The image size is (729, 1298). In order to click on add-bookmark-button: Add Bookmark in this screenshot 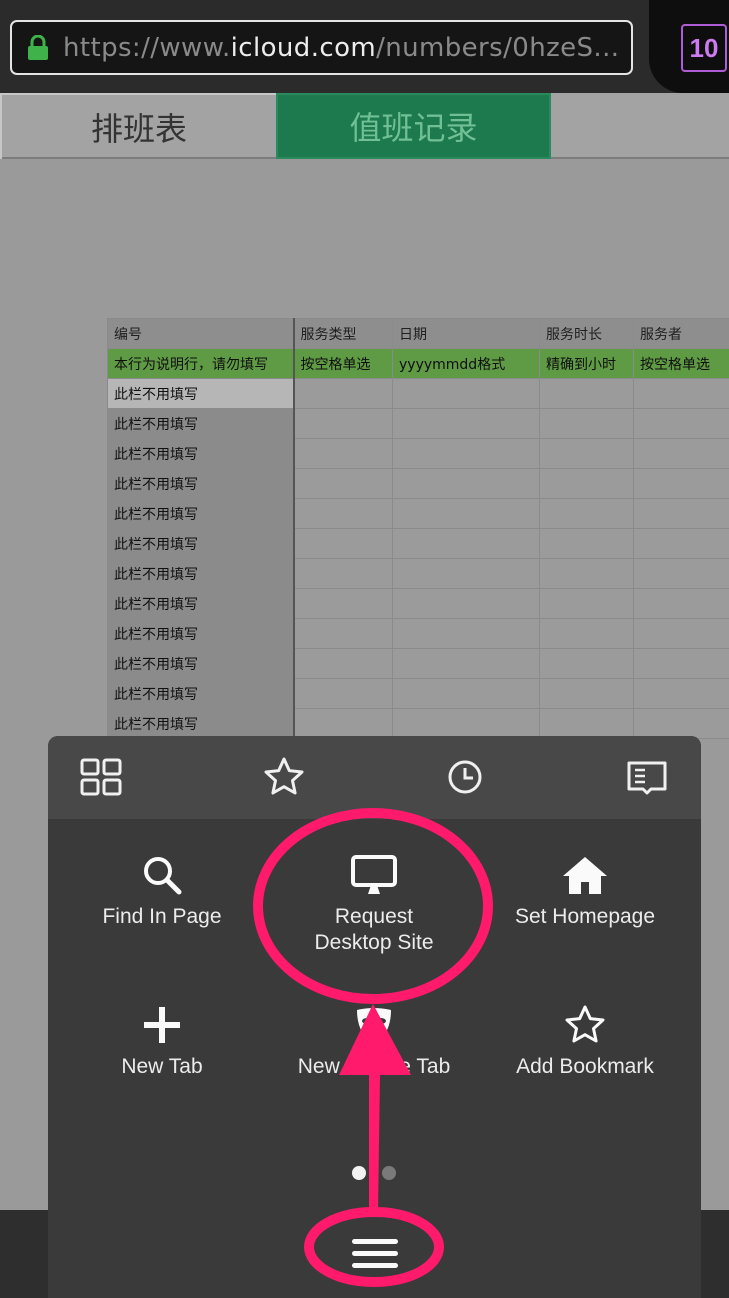, I will do `click(585, 1042)`.